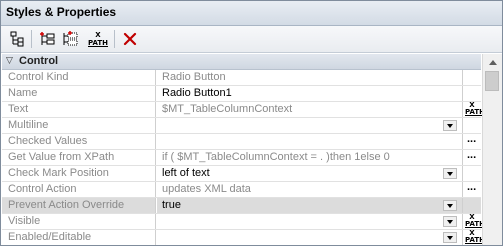  Describe the element at coordinates (309, 77) in the screenshot. I see `property-value: Radio Button` at that location.